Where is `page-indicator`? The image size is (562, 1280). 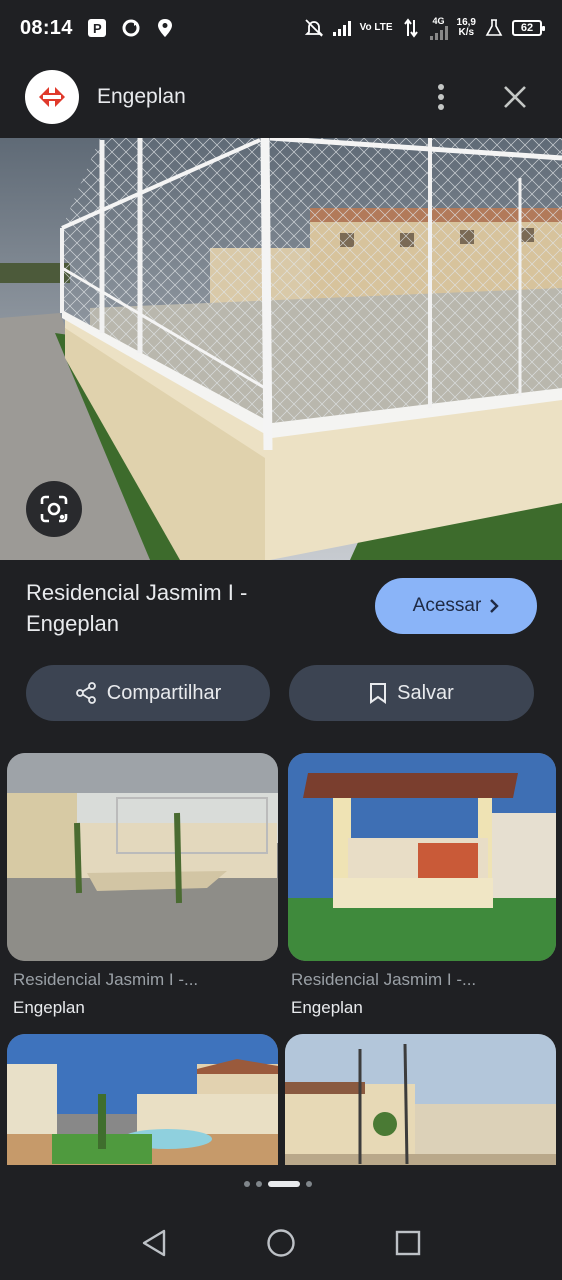 page-indicator is located at coordinates (278, 1184).